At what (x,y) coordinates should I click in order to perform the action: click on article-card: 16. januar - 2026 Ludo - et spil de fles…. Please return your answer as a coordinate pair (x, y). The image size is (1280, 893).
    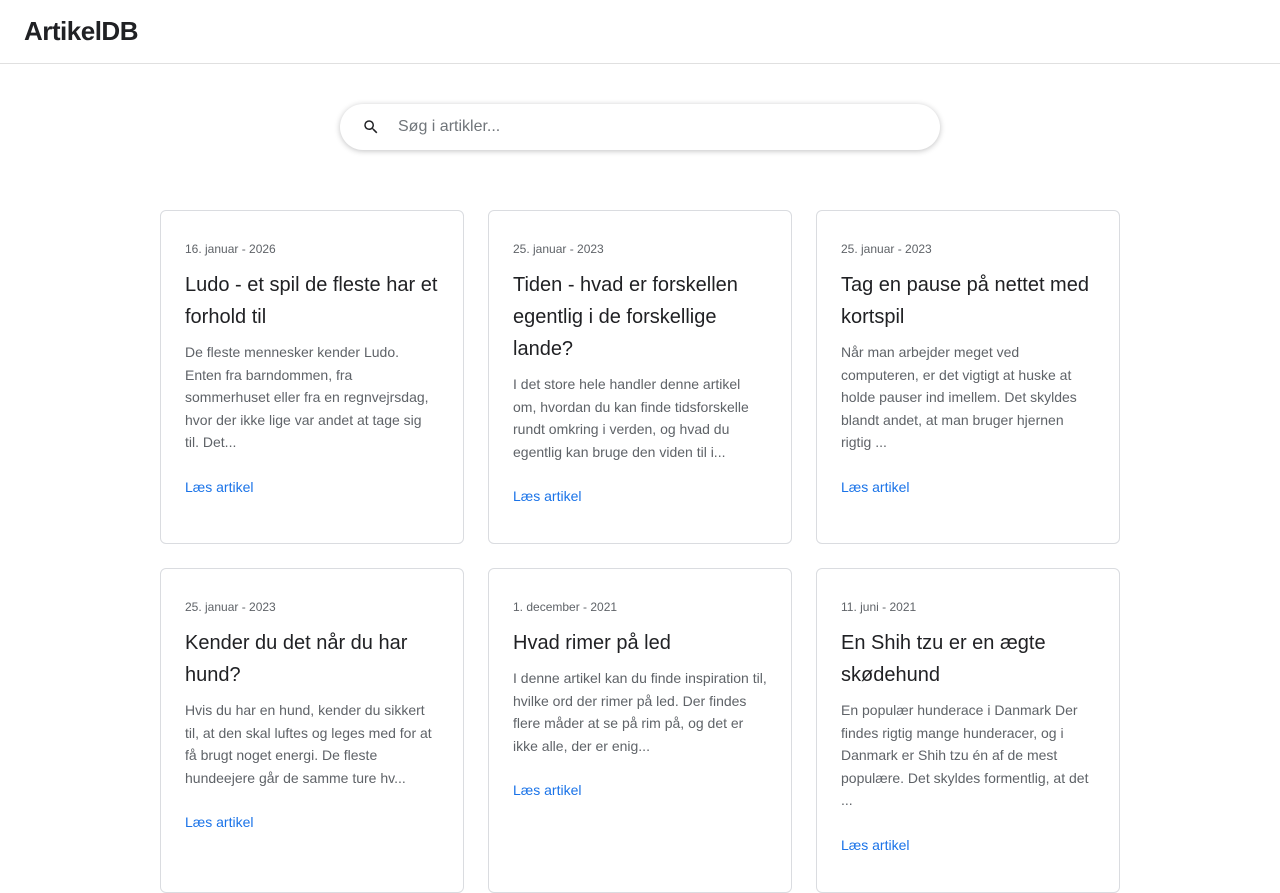
    Looking at the image, I should click on (312, 377).